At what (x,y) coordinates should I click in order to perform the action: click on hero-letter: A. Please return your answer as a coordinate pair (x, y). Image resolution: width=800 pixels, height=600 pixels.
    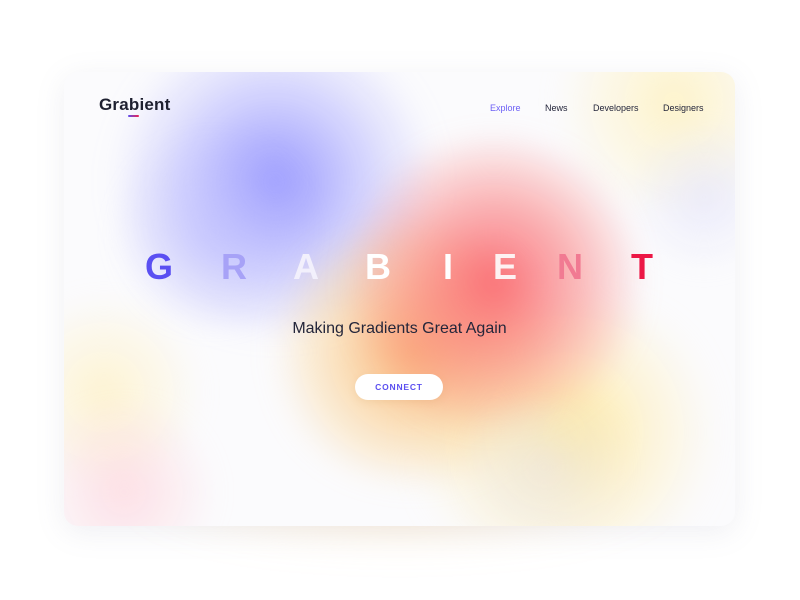
    Looking at the image, I should click on (306, 266).